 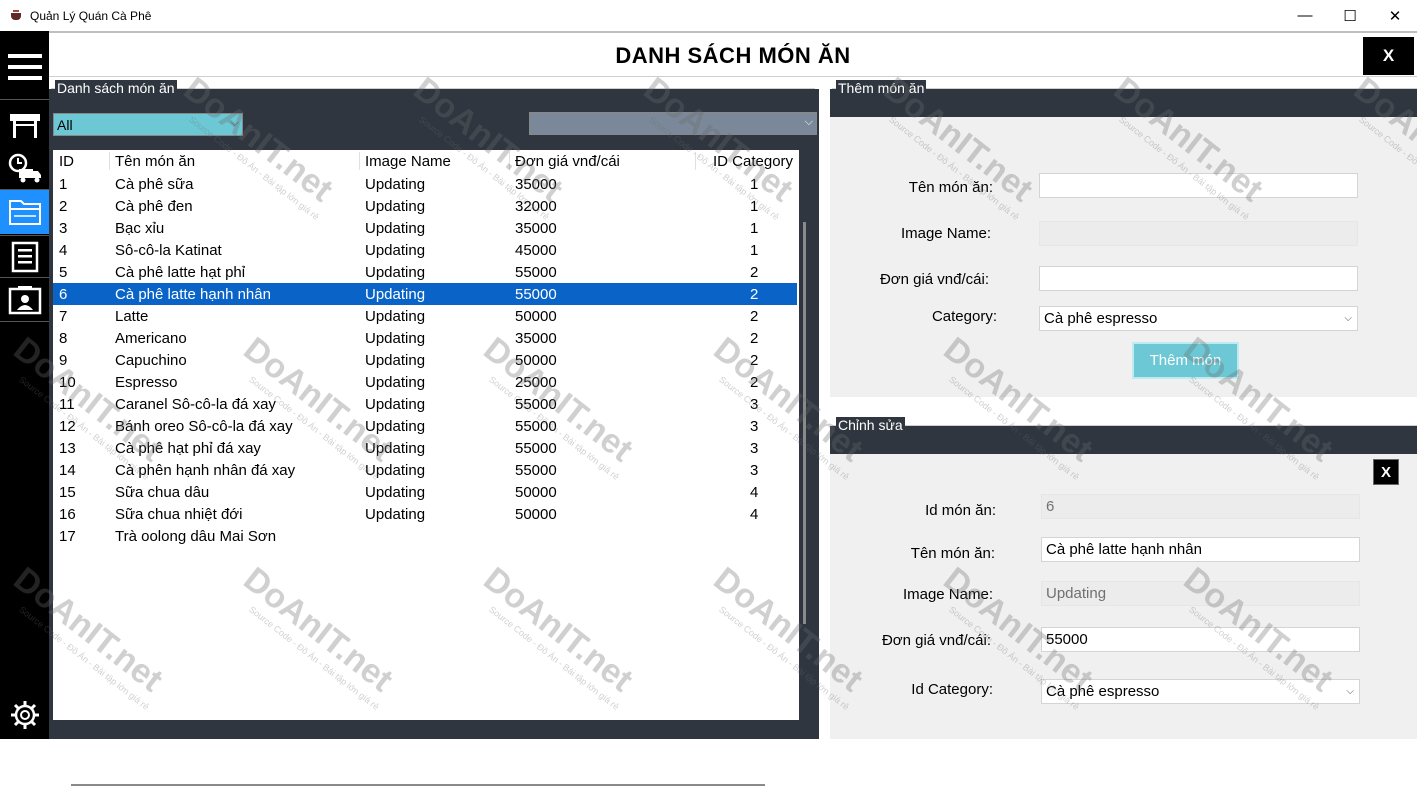 What do you see at coordinates (1200, 691) in the screenshot?
I see `edit-category-select: Cà phê espresso ⌵` at bounding box center [1200, 691].